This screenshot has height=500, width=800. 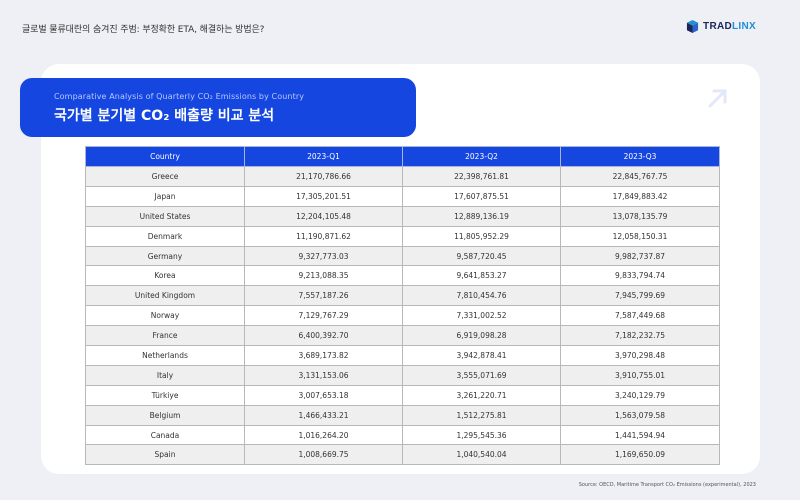 What do you see at coordinates (143, 30) in the screenshot?
I see `page-title: 글로벌 물류대란의 숨겨진 주범: 부정확한 ETA, 해결하는 방법은?` at bounding box center [143, 30].